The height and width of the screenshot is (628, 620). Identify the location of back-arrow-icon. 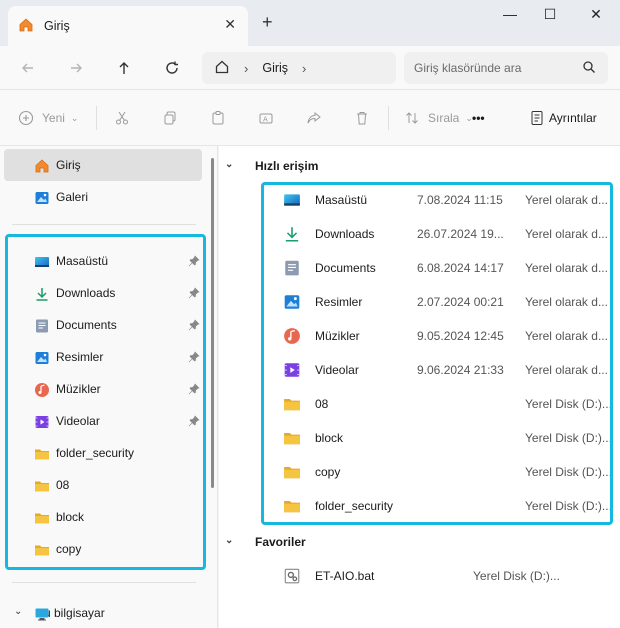
(28, 68).